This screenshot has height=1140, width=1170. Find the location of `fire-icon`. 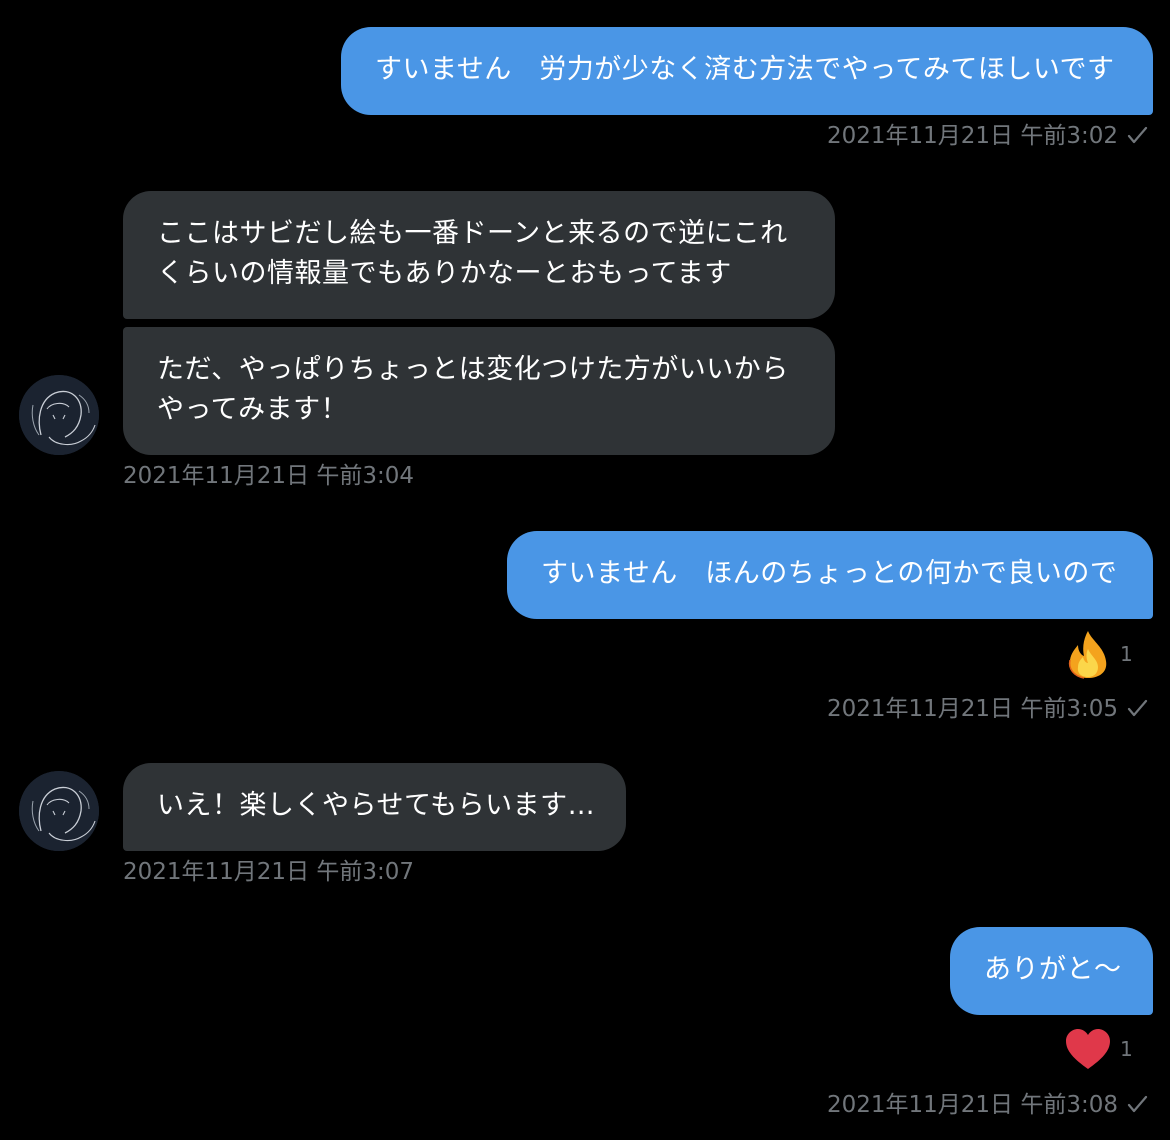

fire-icon is located at coordinates (1087, 655).